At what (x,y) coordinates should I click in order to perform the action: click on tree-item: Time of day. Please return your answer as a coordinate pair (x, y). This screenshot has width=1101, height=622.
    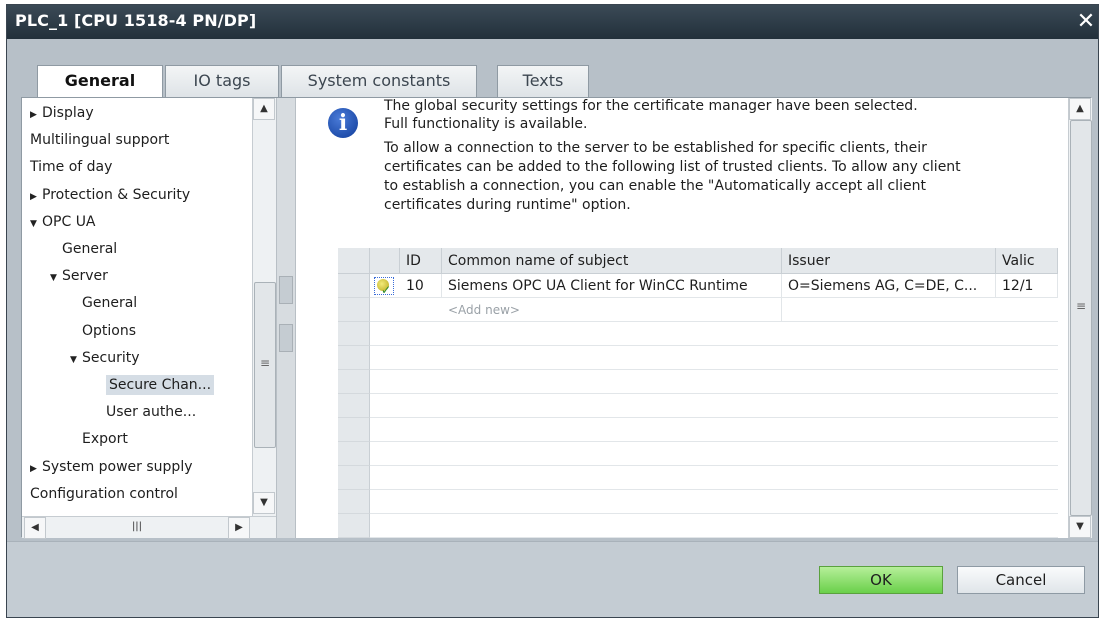
    Looking at the image, I should click on (71, 167).